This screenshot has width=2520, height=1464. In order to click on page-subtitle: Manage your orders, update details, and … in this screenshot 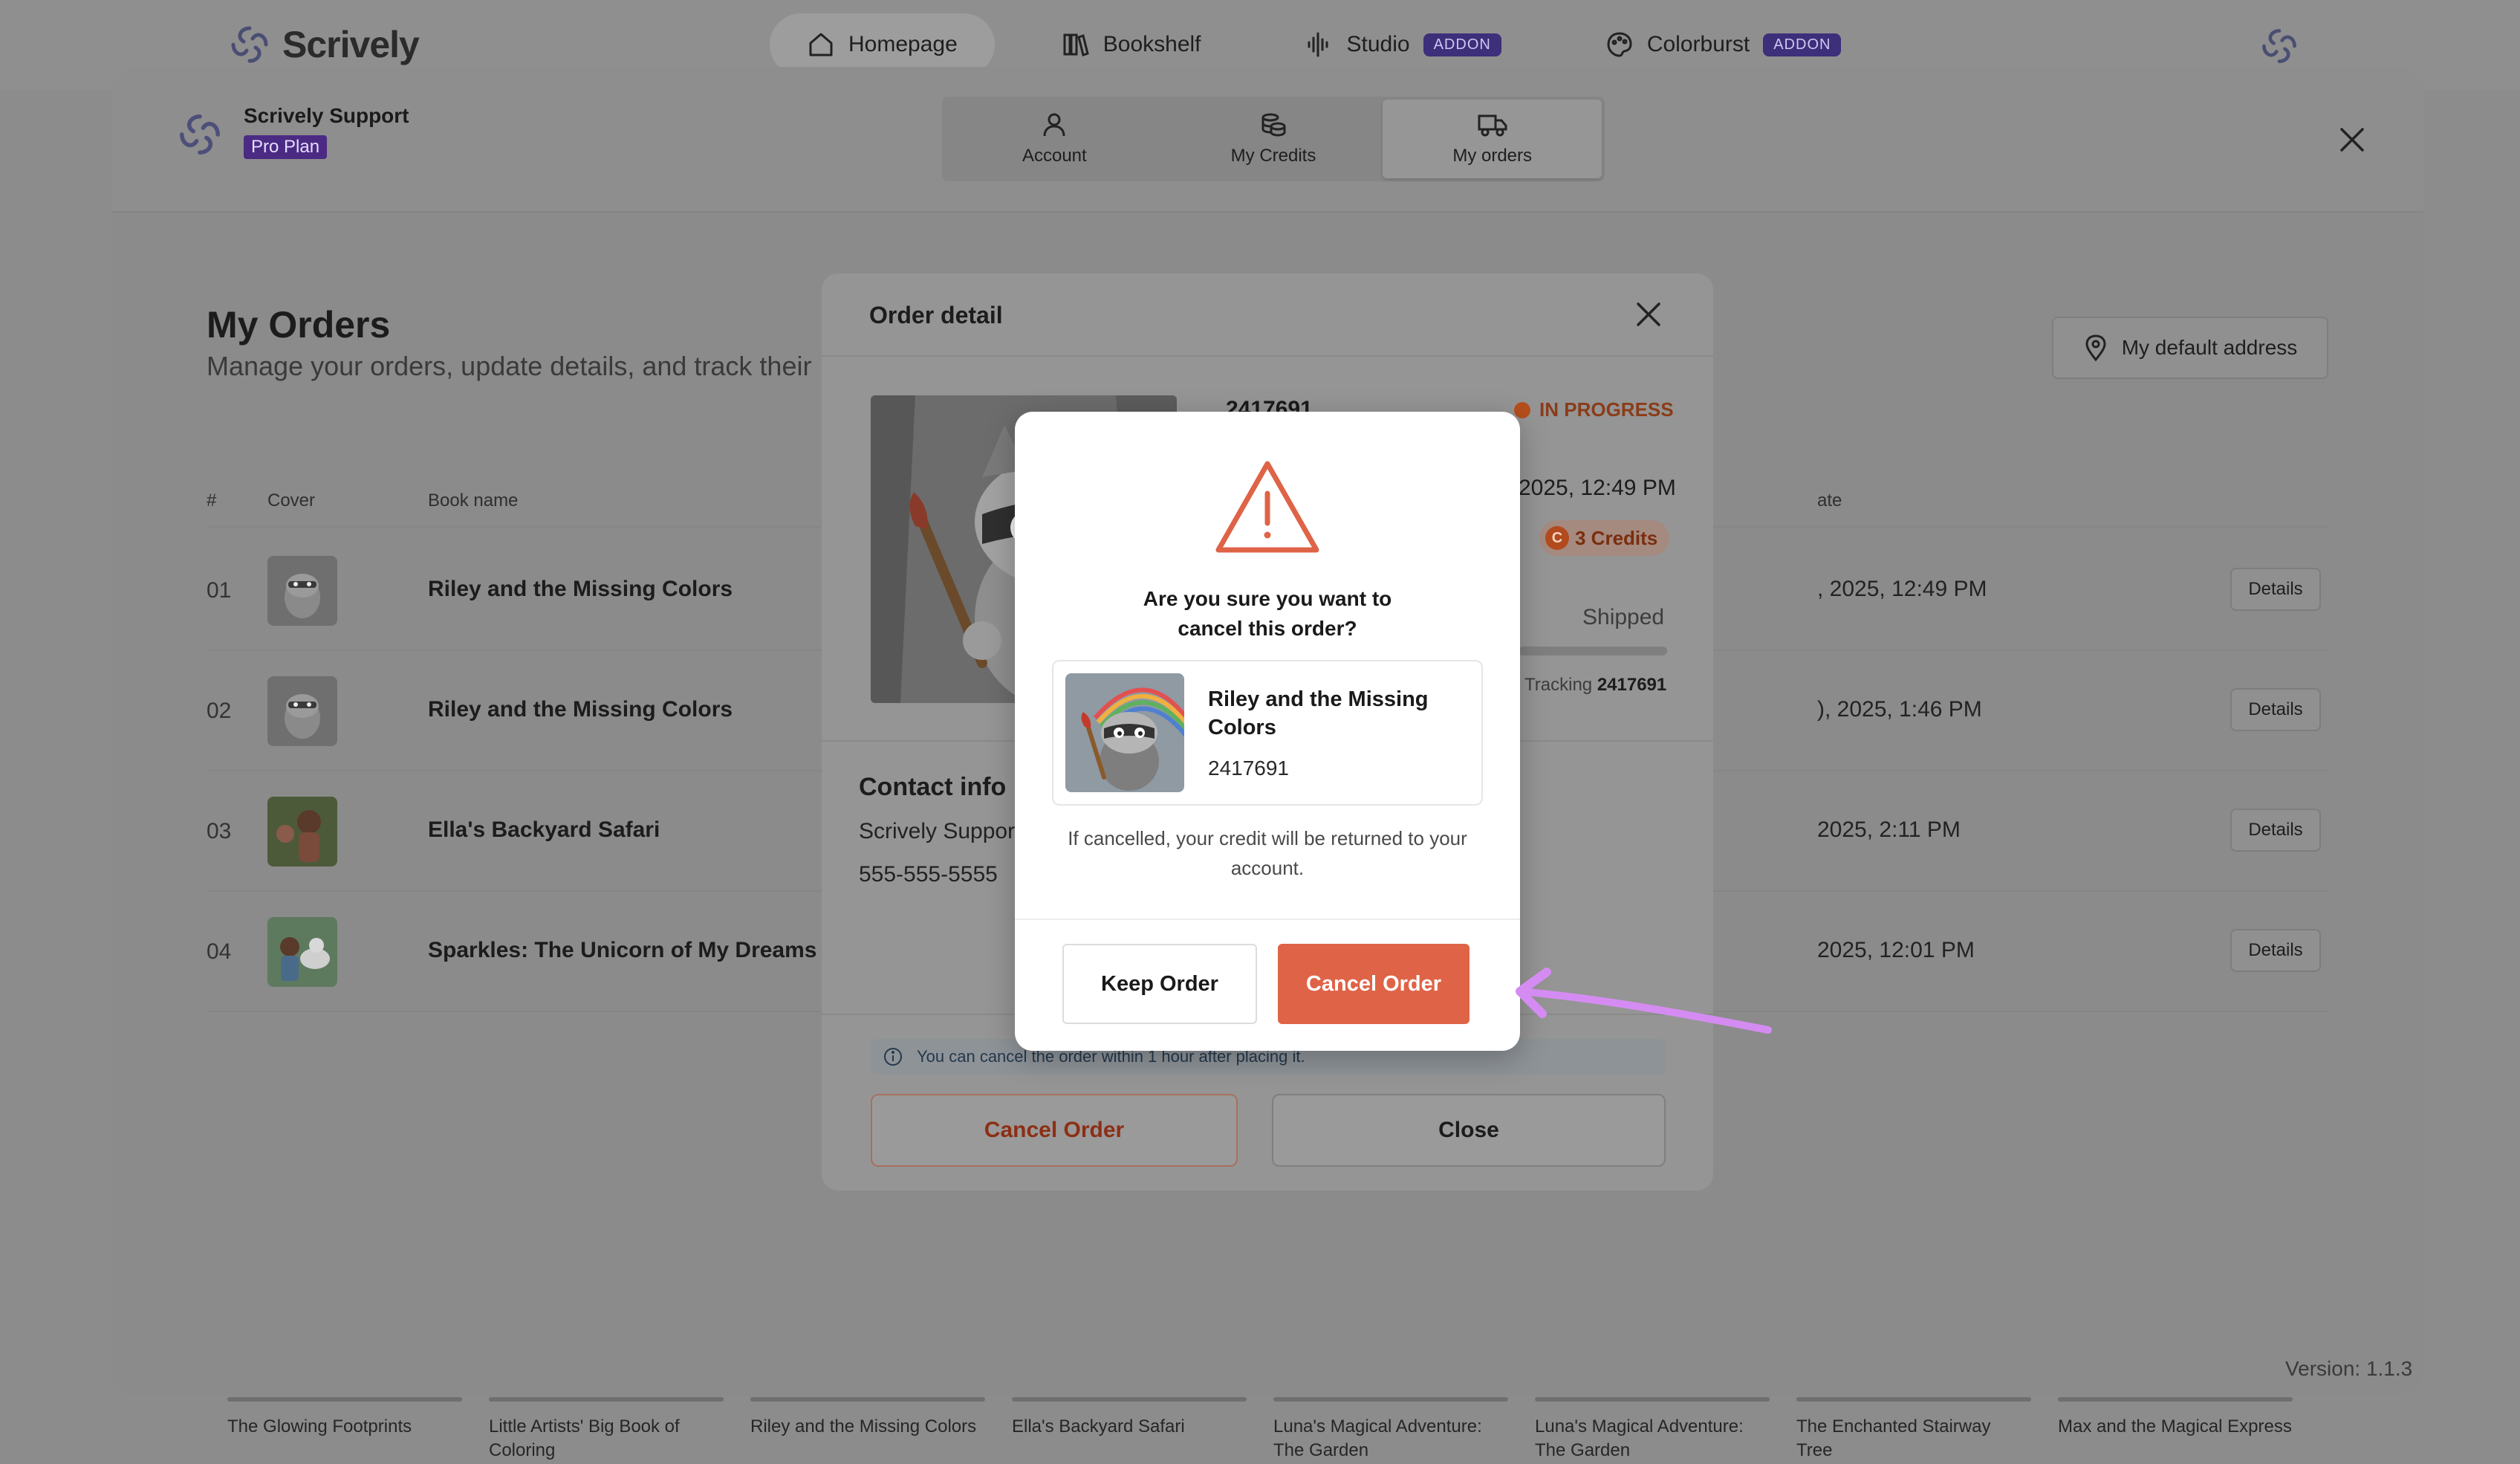, I will do `click(510, 366)`.